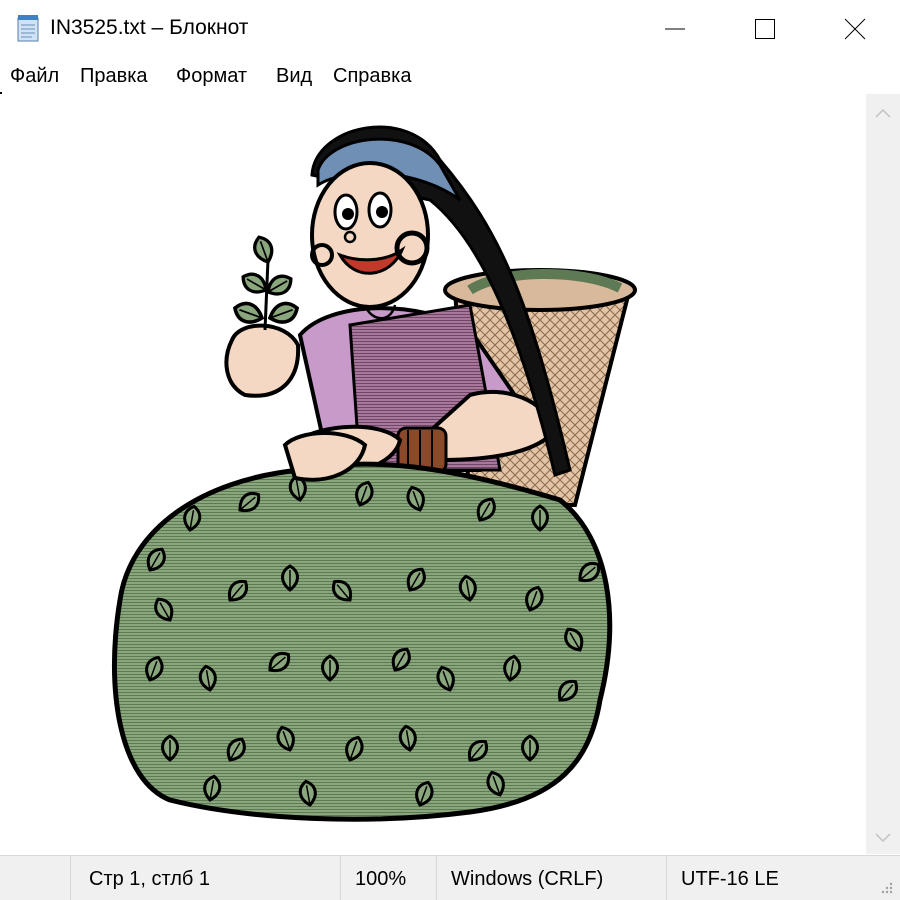 This screenshot has height=900, width=900. I want to click on minimize-button, so click(675, 29).